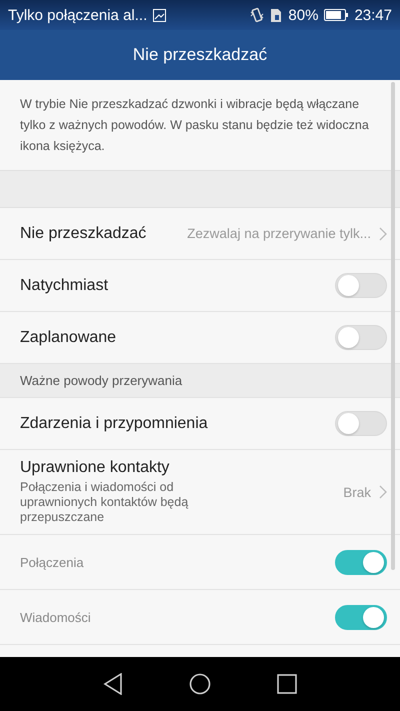  I want to click on vibrate-icon, so click(257, 15).